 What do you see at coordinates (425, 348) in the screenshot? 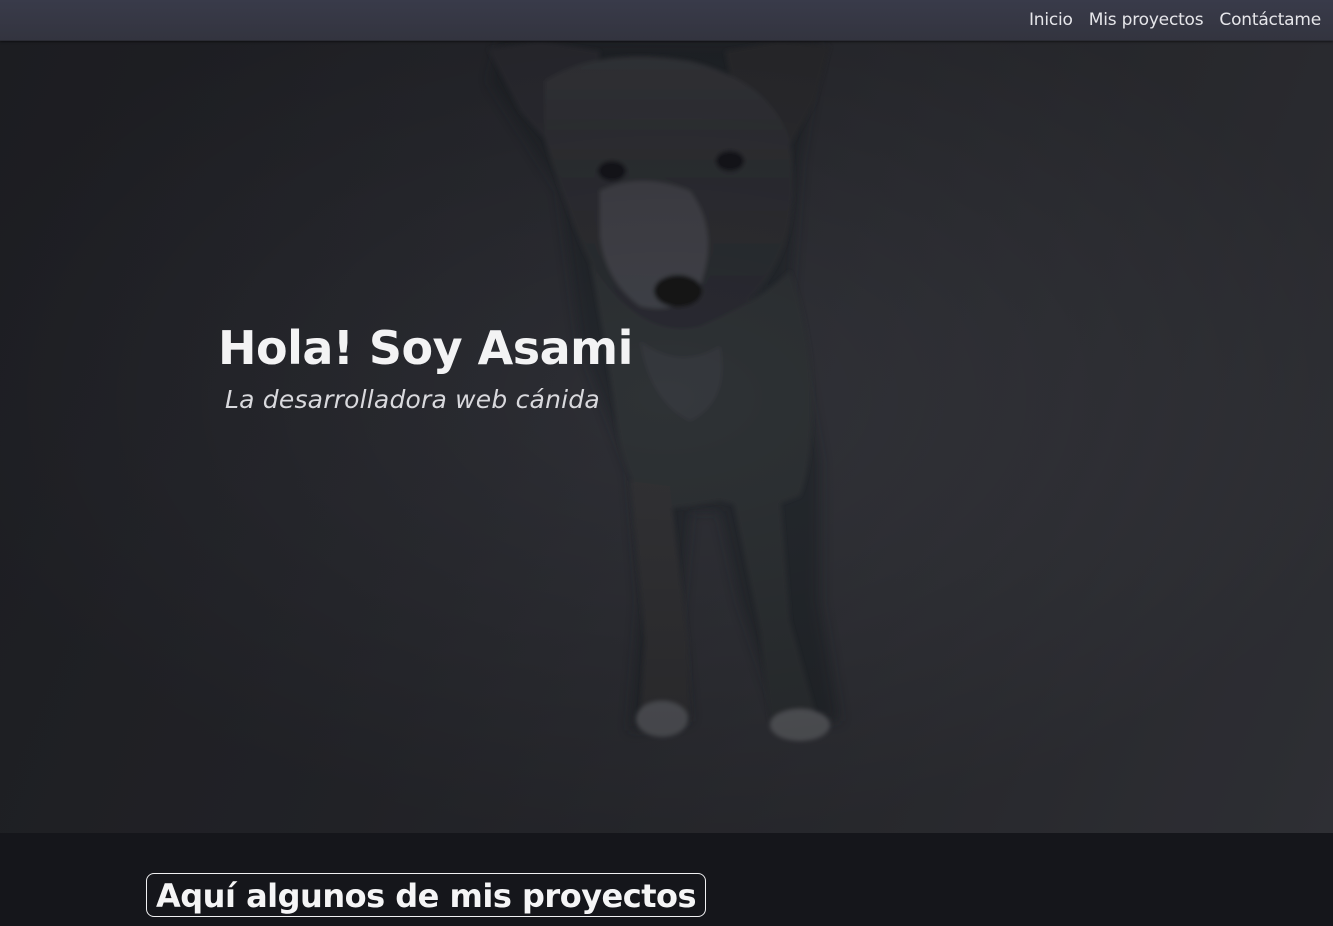
I see `hero-title: Hola! Soy Asami` at bounding box center [425, 348].